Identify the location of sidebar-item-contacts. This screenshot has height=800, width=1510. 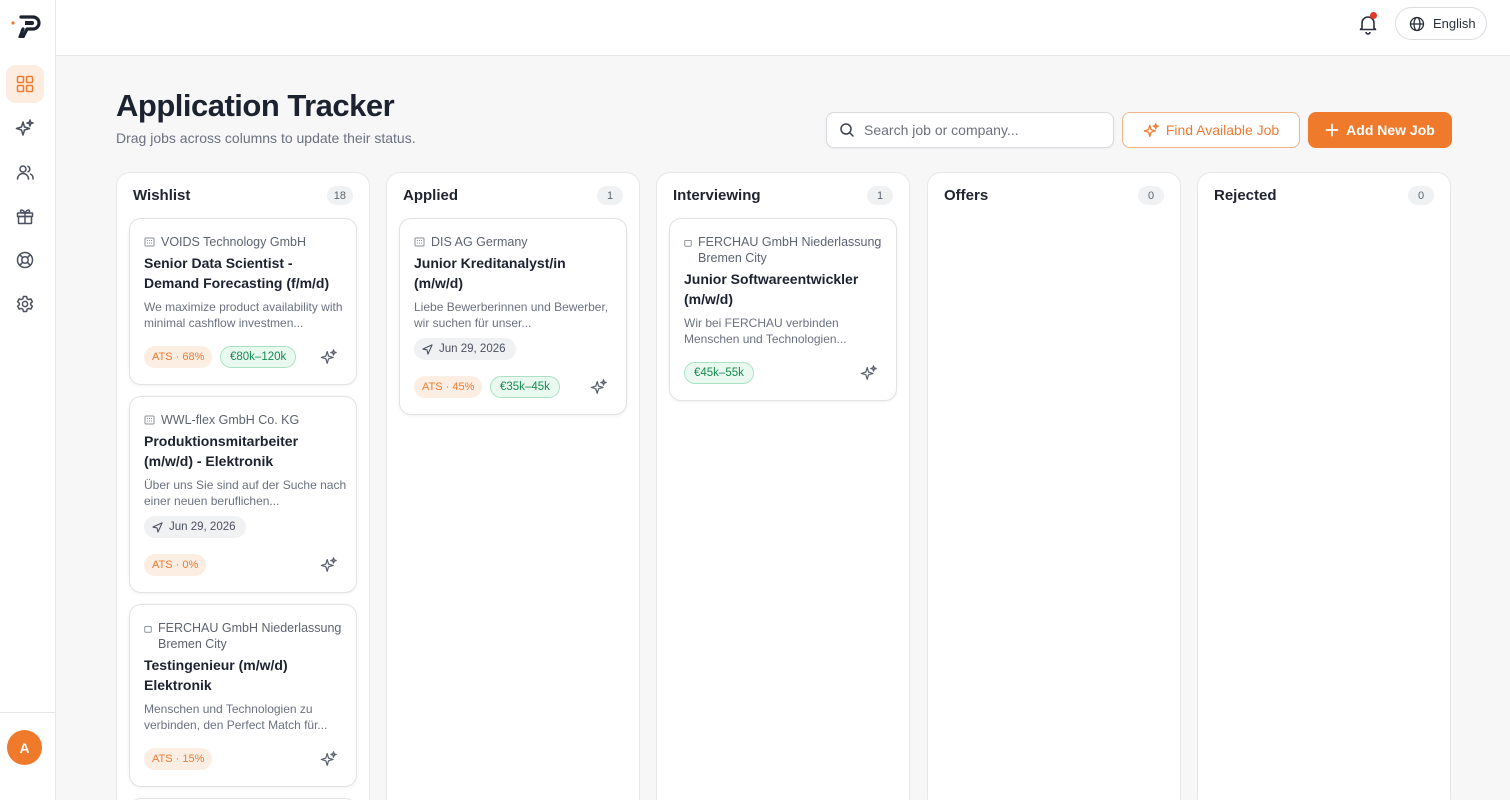
(25, 172).